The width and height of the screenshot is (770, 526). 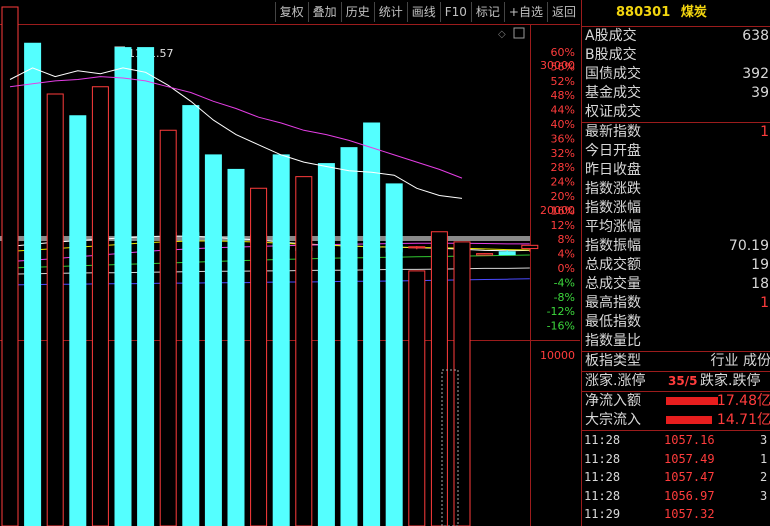 What do you see at coordinates (563, 196) in the screenshot?
I see `pct-tick-label: 20%` at bounding box center [563, 196].